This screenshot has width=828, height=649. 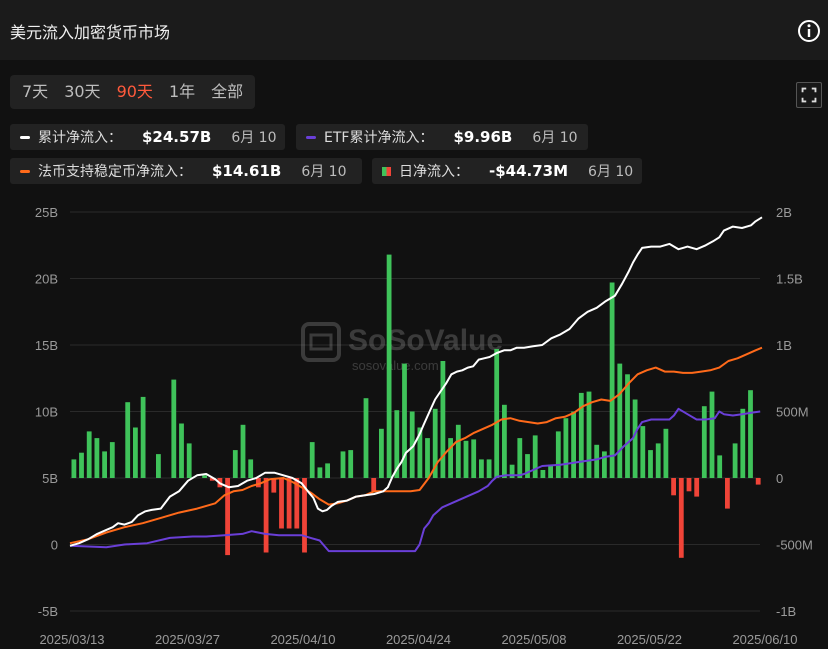 What do you see at coordinates (247, 171) in the screenshot?
I see `legend-value: $14.61B` at bounding box center [247, 171].